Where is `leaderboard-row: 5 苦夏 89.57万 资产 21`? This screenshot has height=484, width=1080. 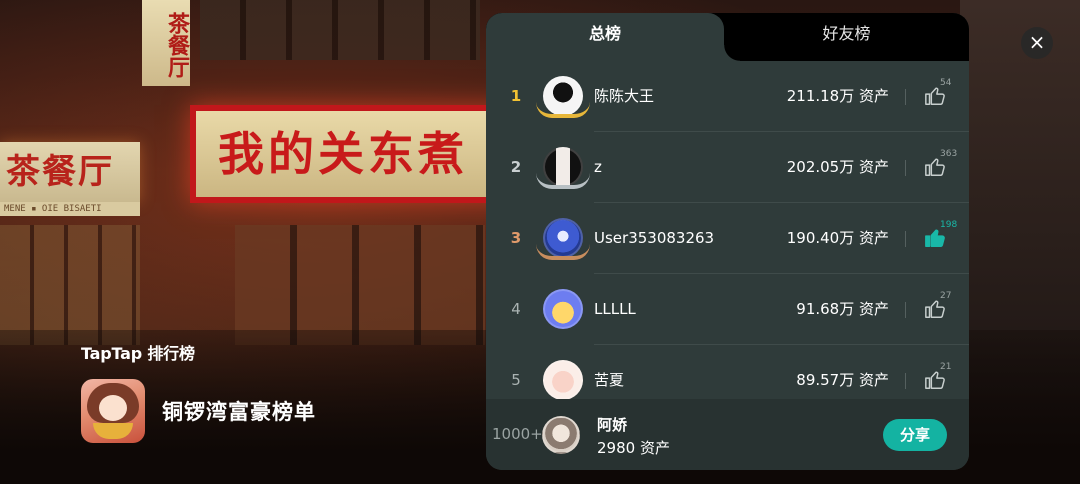
leaderboard-row: 5 苦夏 89.57万 资产 21 is located at coordinates (727, 372).